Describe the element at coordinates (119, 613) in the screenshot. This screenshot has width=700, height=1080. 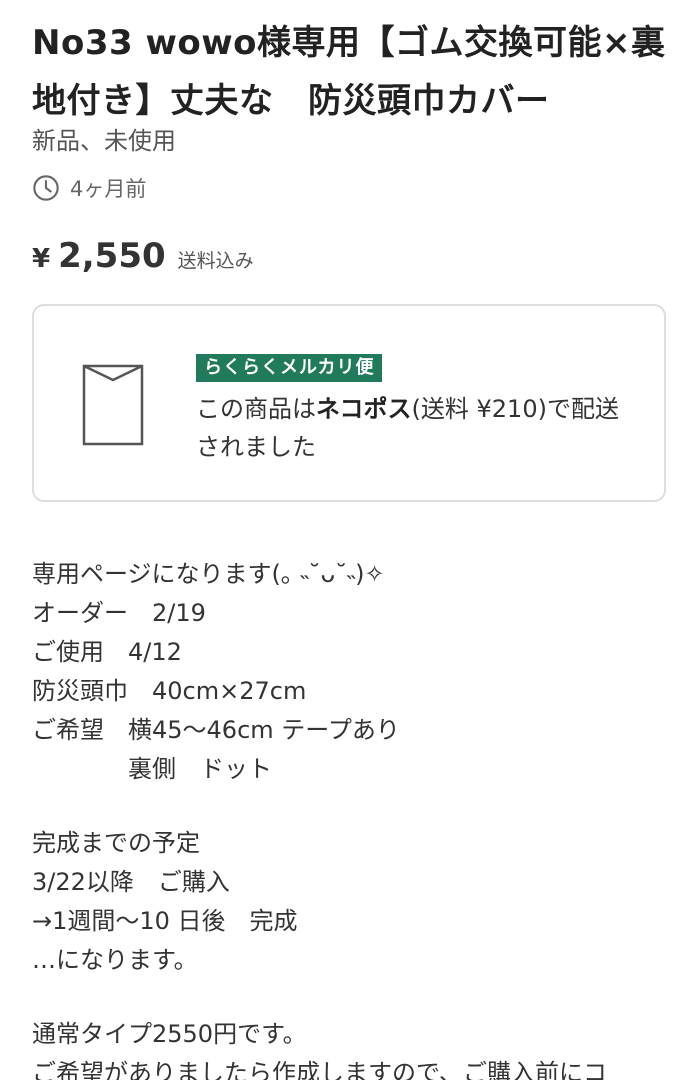
I see `description-line: オーダー 2/19` at that location.